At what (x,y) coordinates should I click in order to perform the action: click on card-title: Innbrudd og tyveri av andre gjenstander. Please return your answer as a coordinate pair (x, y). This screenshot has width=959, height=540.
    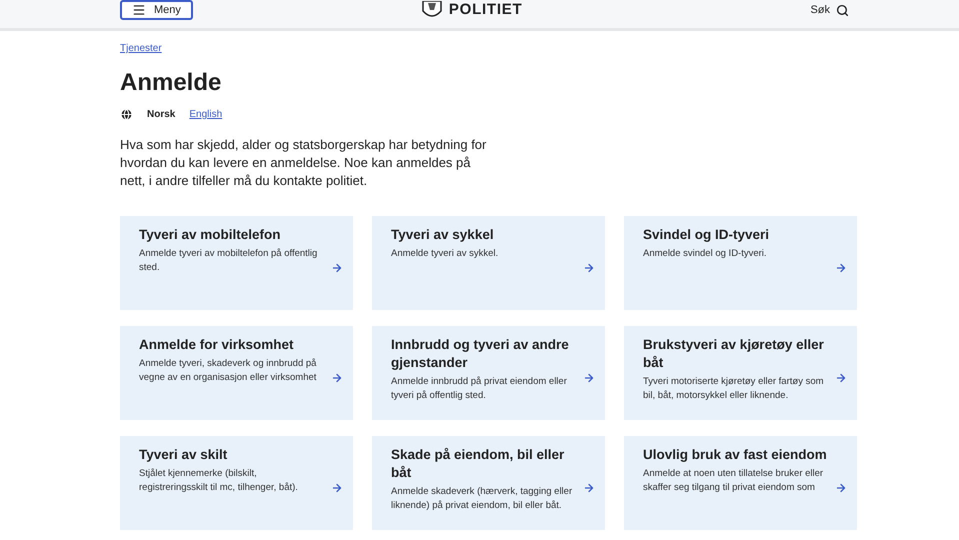
    Looking at the image, I should click on (480, 354).